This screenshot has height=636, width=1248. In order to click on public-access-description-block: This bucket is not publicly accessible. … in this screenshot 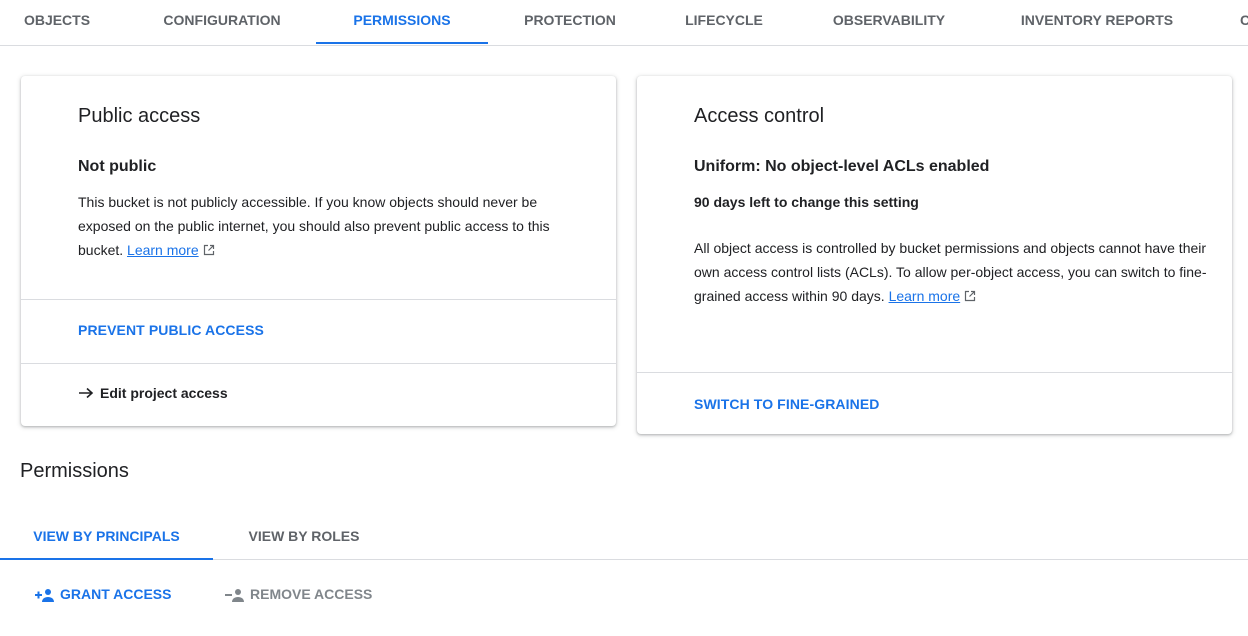, I will do `click(328, 226)`.